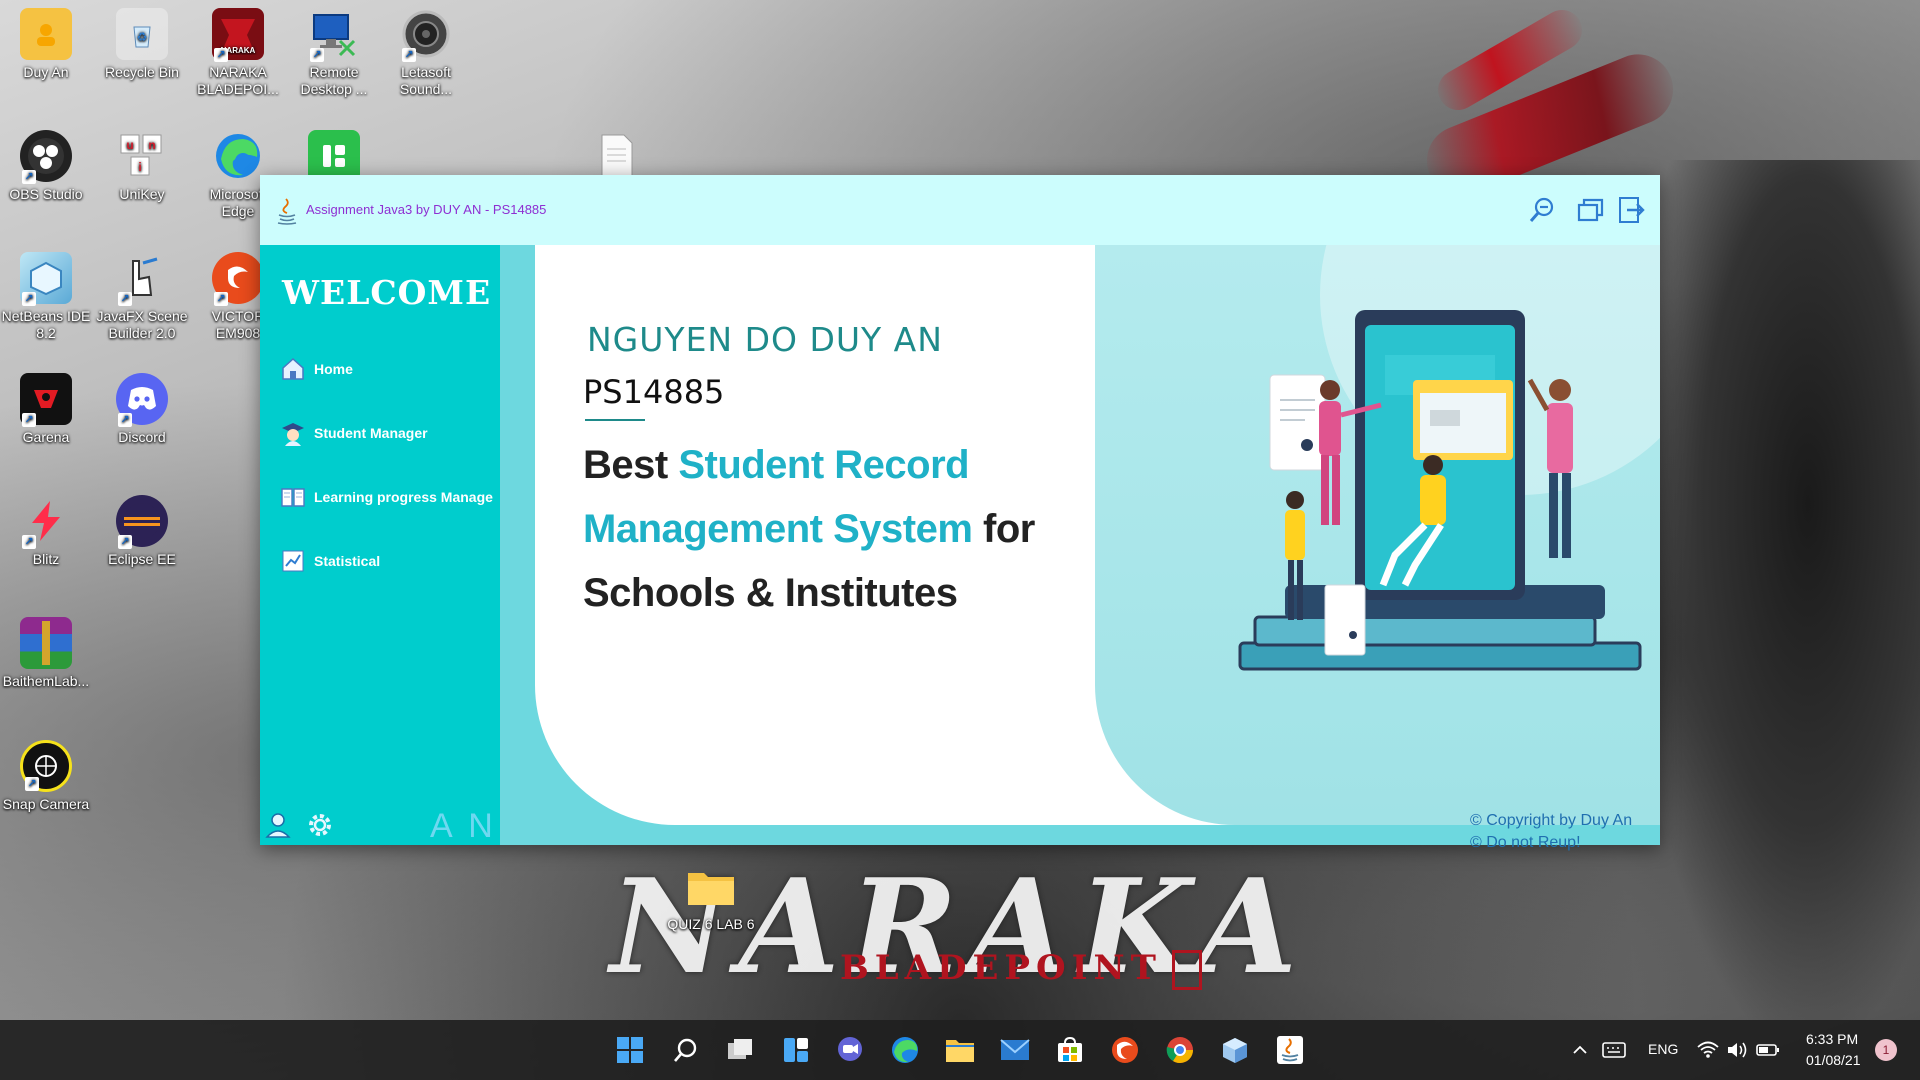  Describe the element at coordinates (46, 804) in the screenshot. I see `desktop-icon-label: Snap Camera` at that location.